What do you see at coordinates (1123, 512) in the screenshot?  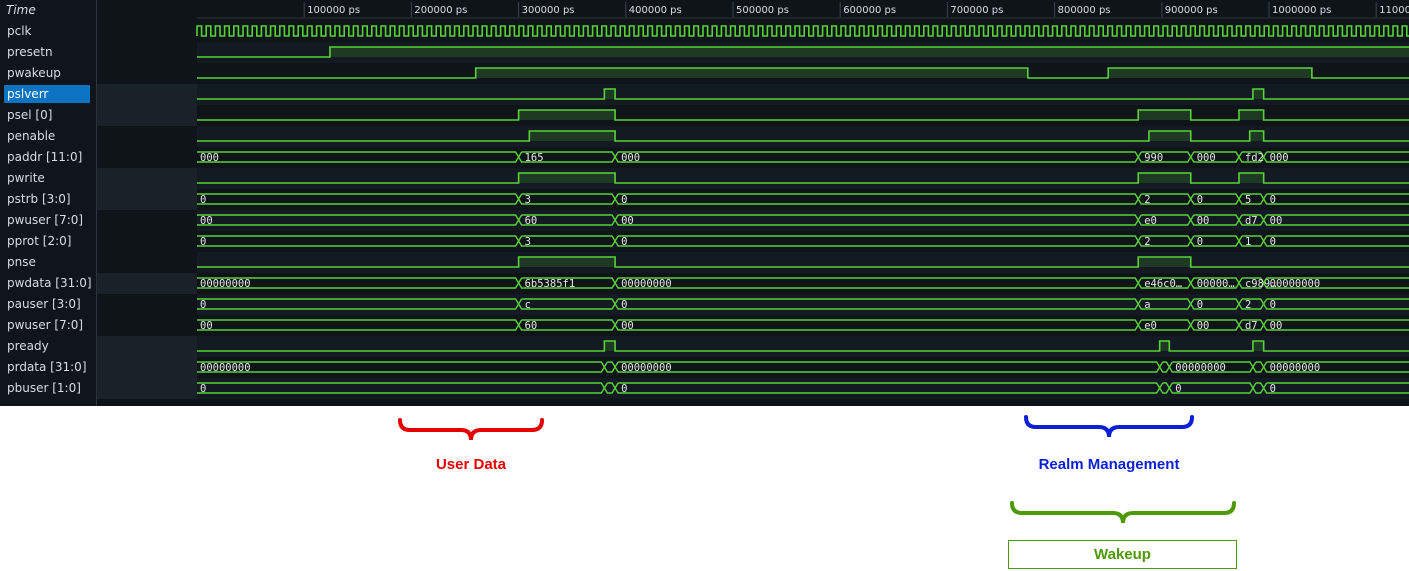 I see `wakeup-brace` at bounding box center [1123, 512].